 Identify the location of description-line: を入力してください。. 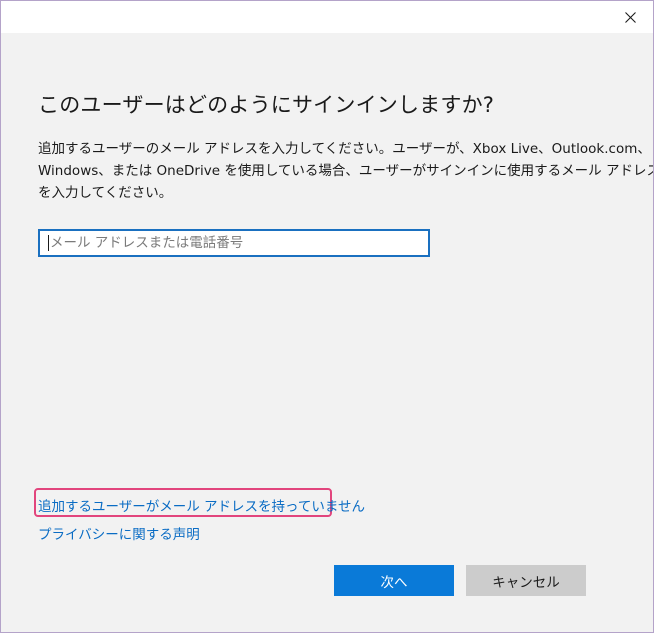
(105, 193).